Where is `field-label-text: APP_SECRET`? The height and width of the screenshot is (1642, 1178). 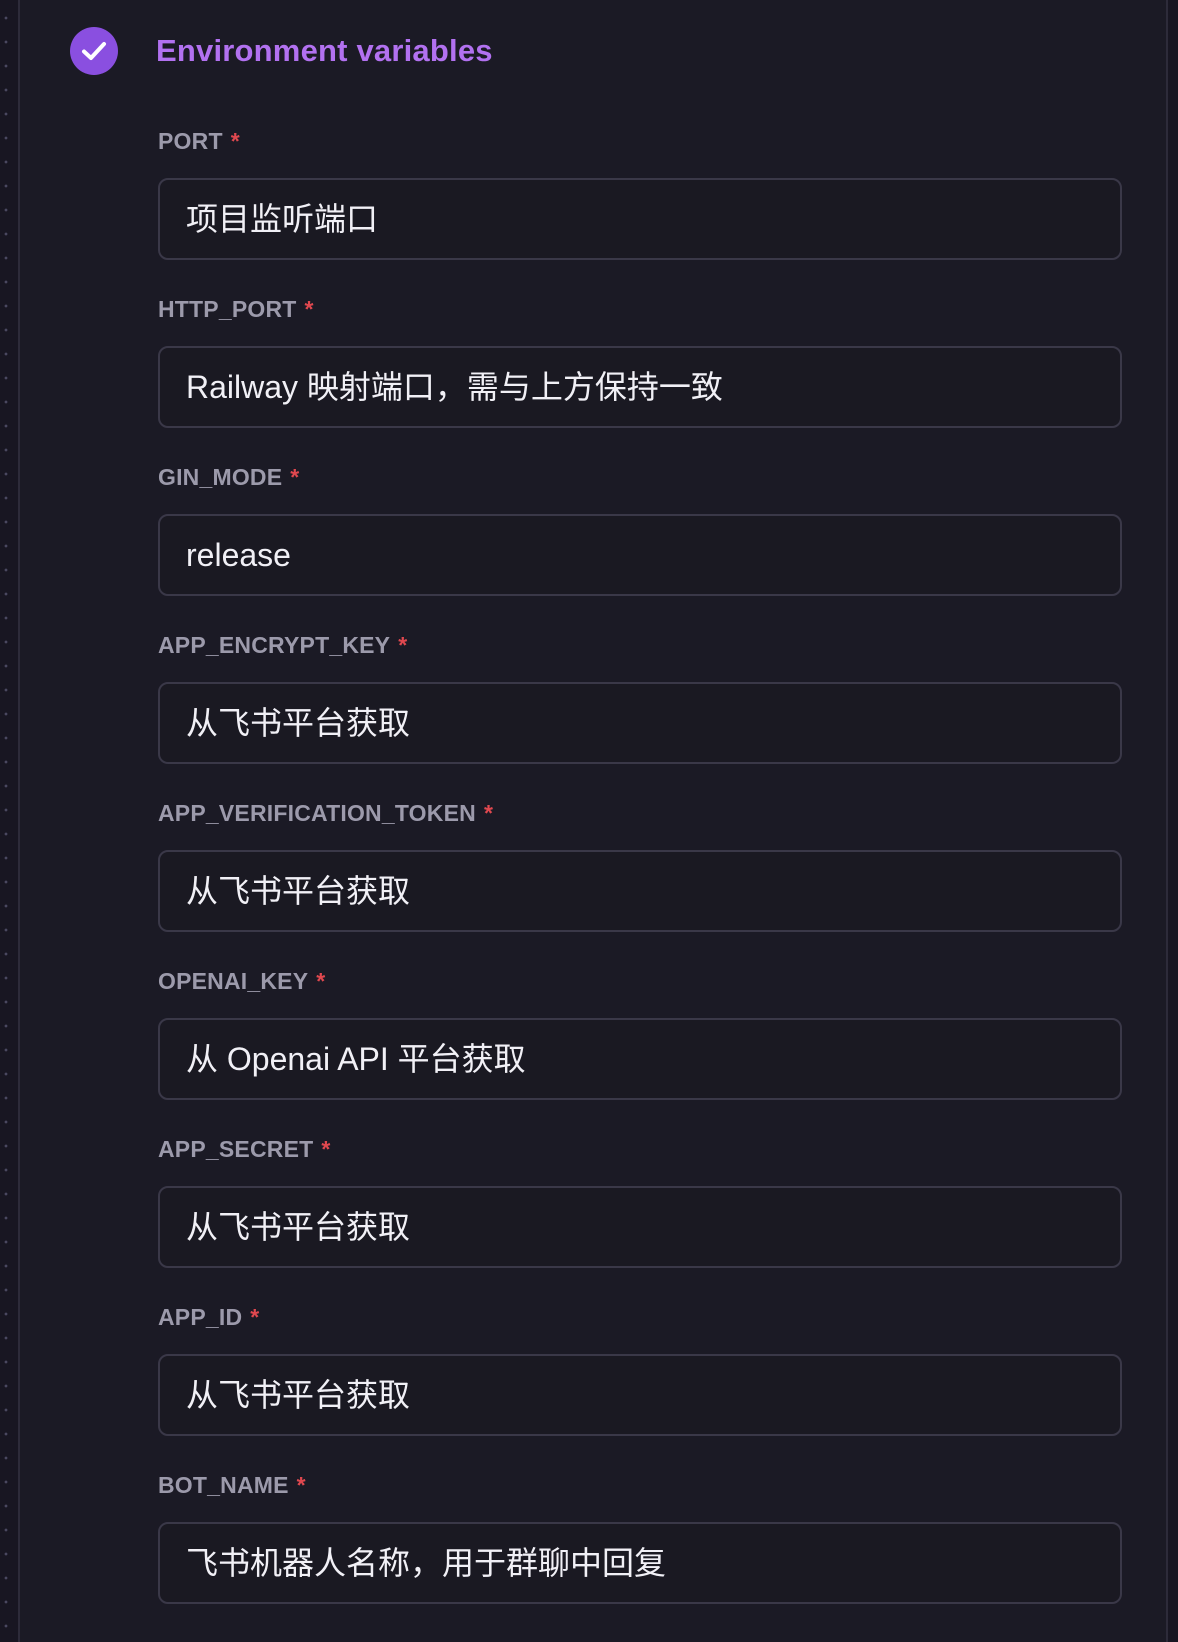
field-label-text: APP_SECRET is located at coordinates (236, 1149).